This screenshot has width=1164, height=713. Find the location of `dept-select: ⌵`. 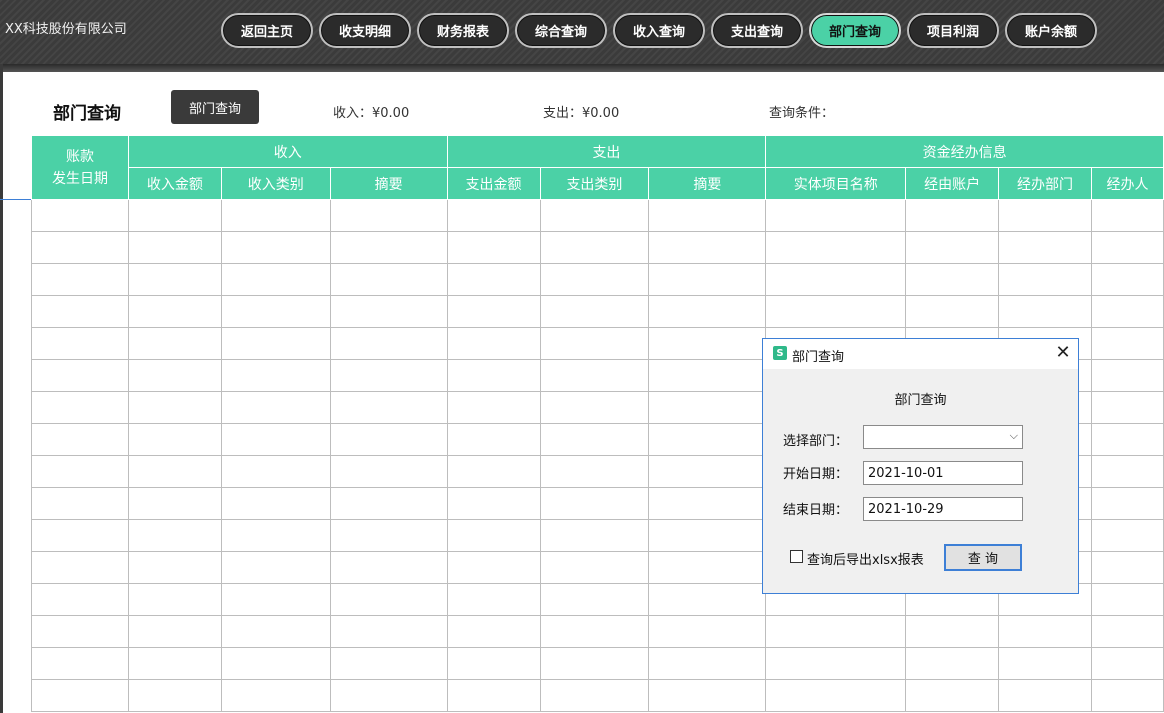

dept-select: ⌵ is located at coordinates (943, 437).